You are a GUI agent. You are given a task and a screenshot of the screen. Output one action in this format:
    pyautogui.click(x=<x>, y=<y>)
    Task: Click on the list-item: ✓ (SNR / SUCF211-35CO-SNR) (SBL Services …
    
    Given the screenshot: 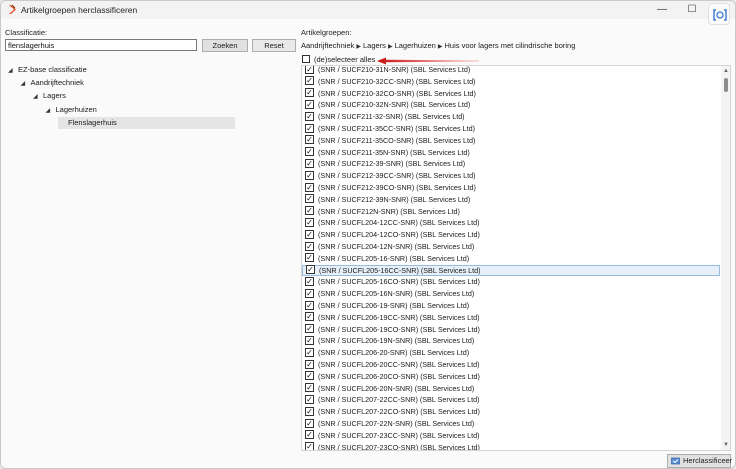 What is the action you would take?
    pyautogui.click(x=511, y=141)
    